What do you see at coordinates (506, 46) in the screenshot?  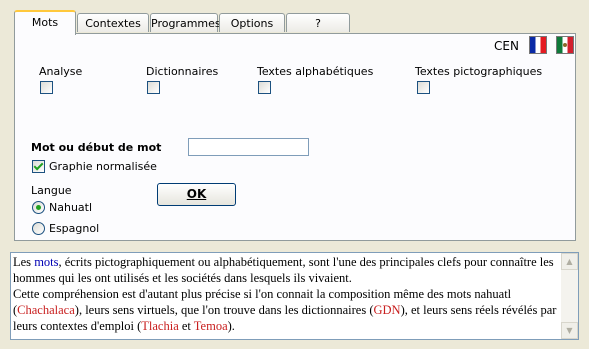 I see `cen-label: CEN` at bounding box center [506, 46].